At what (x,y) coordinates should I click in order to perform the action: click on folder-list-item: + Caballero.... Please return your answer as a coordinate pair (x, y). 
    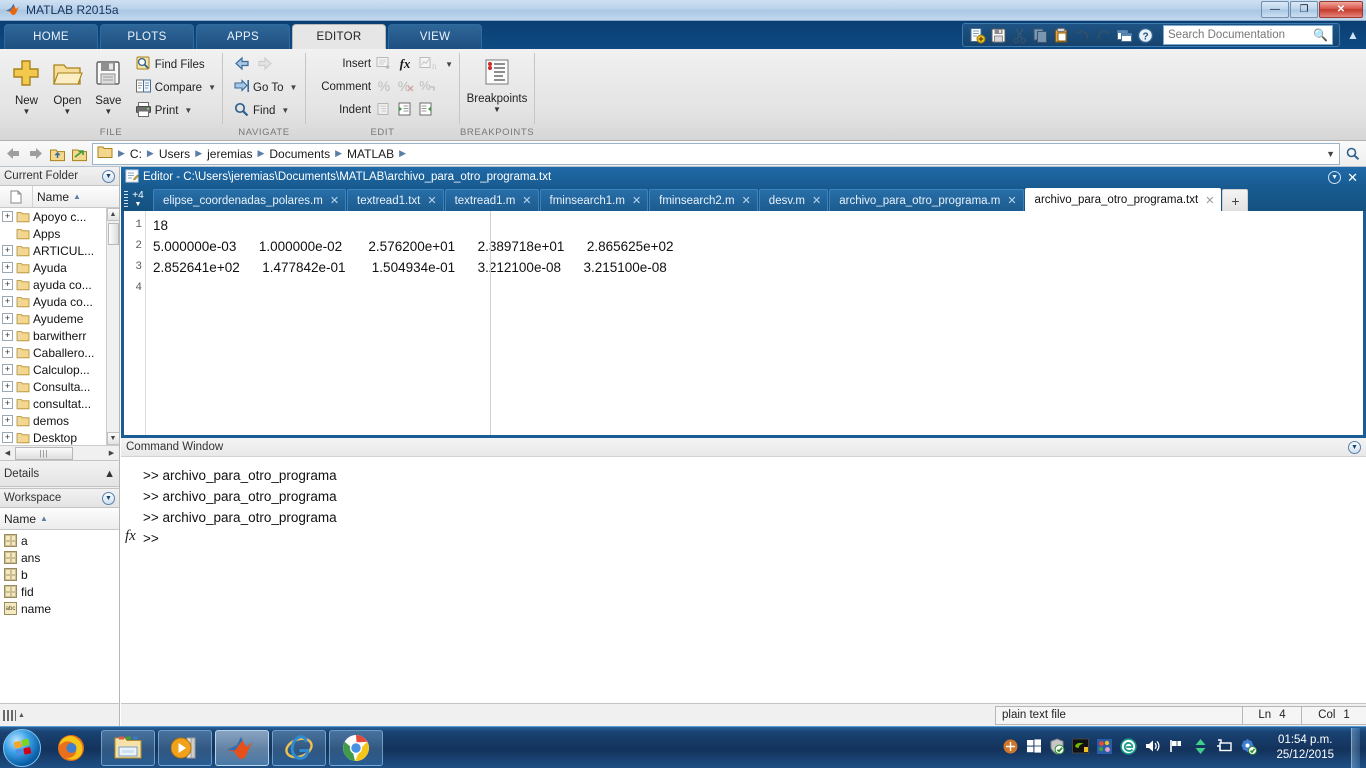
    Looking at the image, I should click on (59, 352).